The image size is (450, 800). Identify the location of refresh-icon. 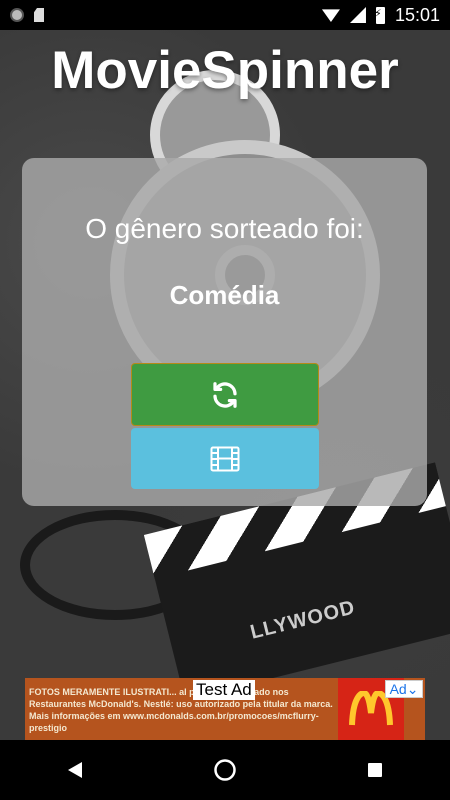
(225, 394).